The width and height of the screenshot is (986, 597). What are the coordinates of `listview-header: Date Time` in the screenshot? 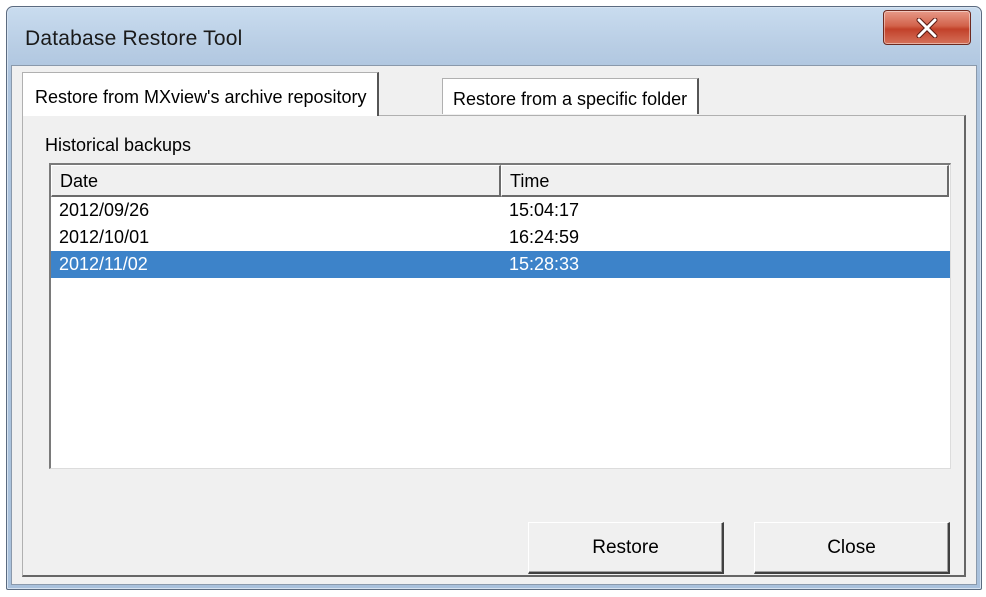 It's located at (500, 181).